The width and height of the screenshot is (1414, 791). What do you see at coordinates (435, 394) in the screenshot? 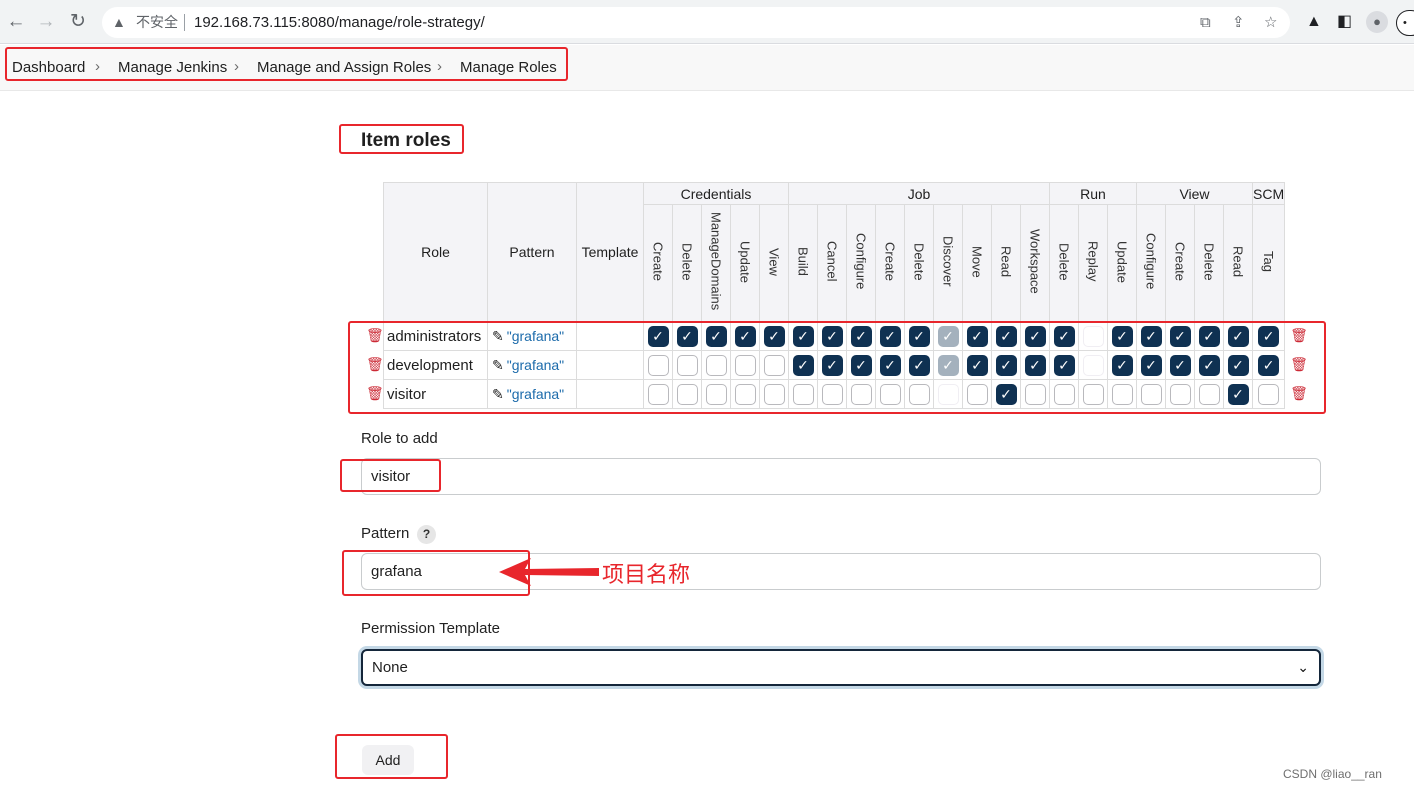
I see `role-name: visitor` at bounding box center [435, 394].